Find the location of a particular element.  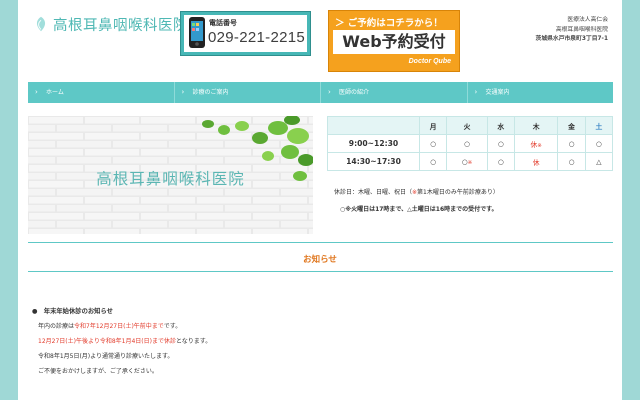

nav-item-doctor: › 医師の紹介 is located at coordinates (393, 92).